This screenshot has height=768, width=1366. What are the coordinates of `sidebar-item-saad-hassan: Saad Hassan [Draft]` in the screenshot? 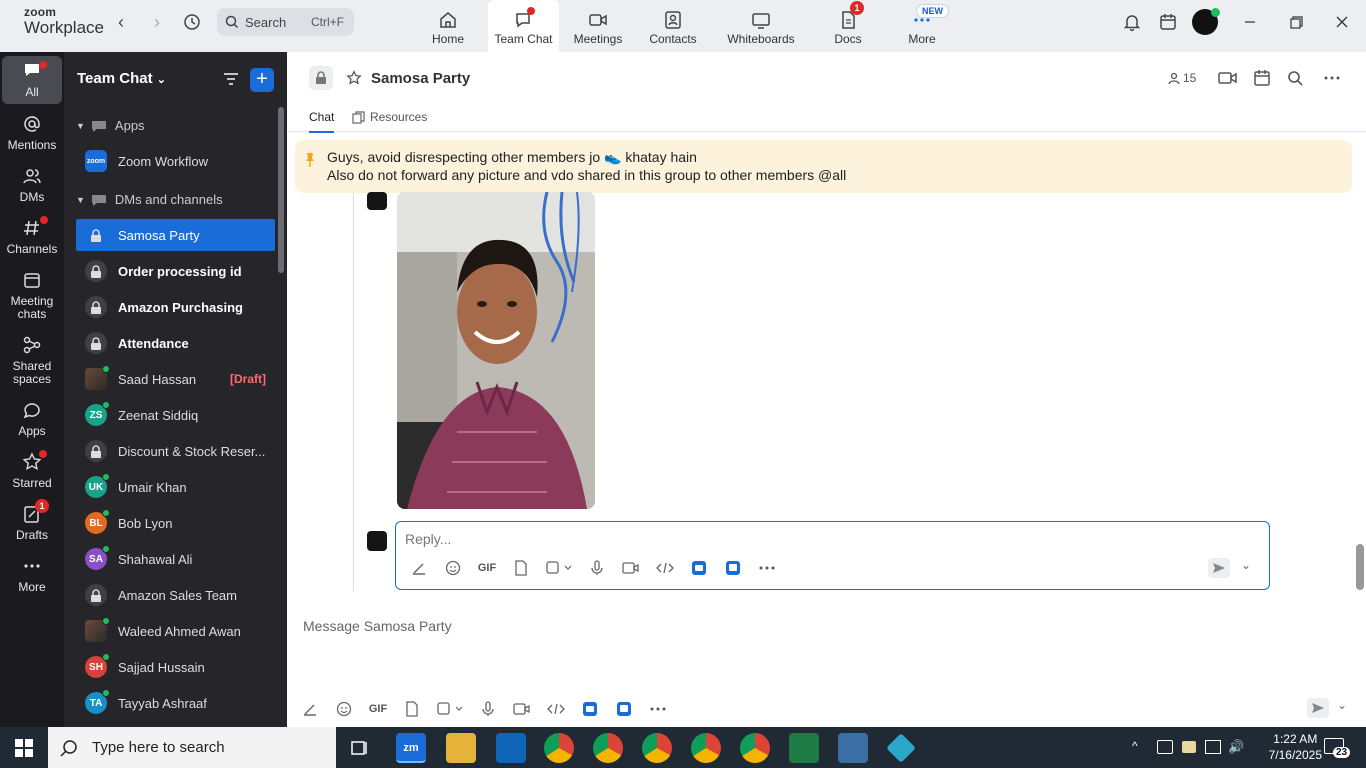 It's located at (175, 379).